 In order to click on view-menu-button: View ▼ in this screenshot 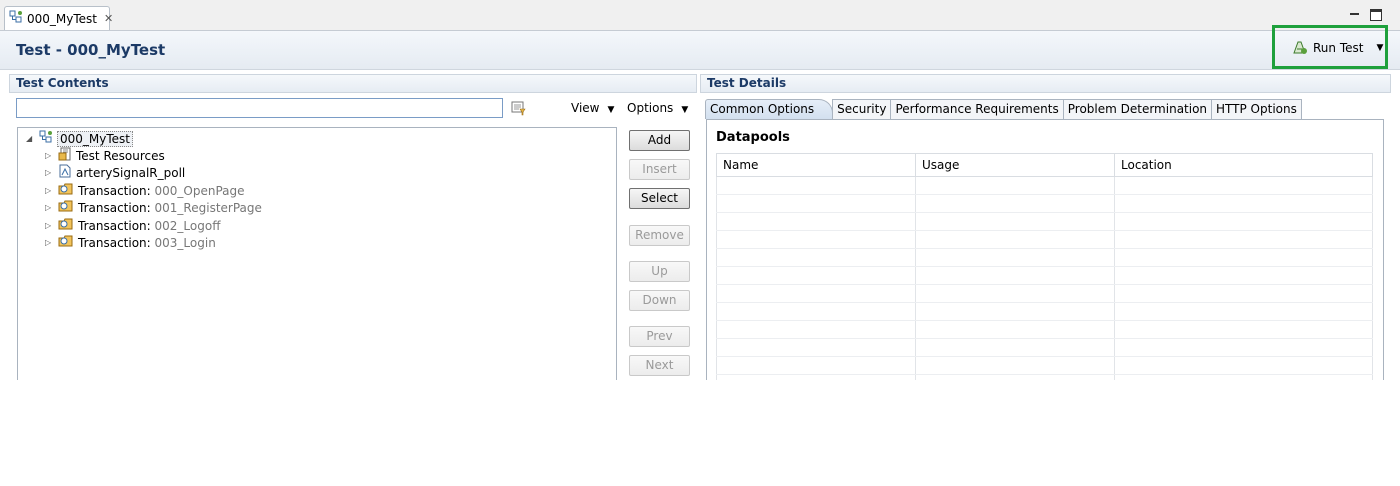, I will do `click(592, 108)`.